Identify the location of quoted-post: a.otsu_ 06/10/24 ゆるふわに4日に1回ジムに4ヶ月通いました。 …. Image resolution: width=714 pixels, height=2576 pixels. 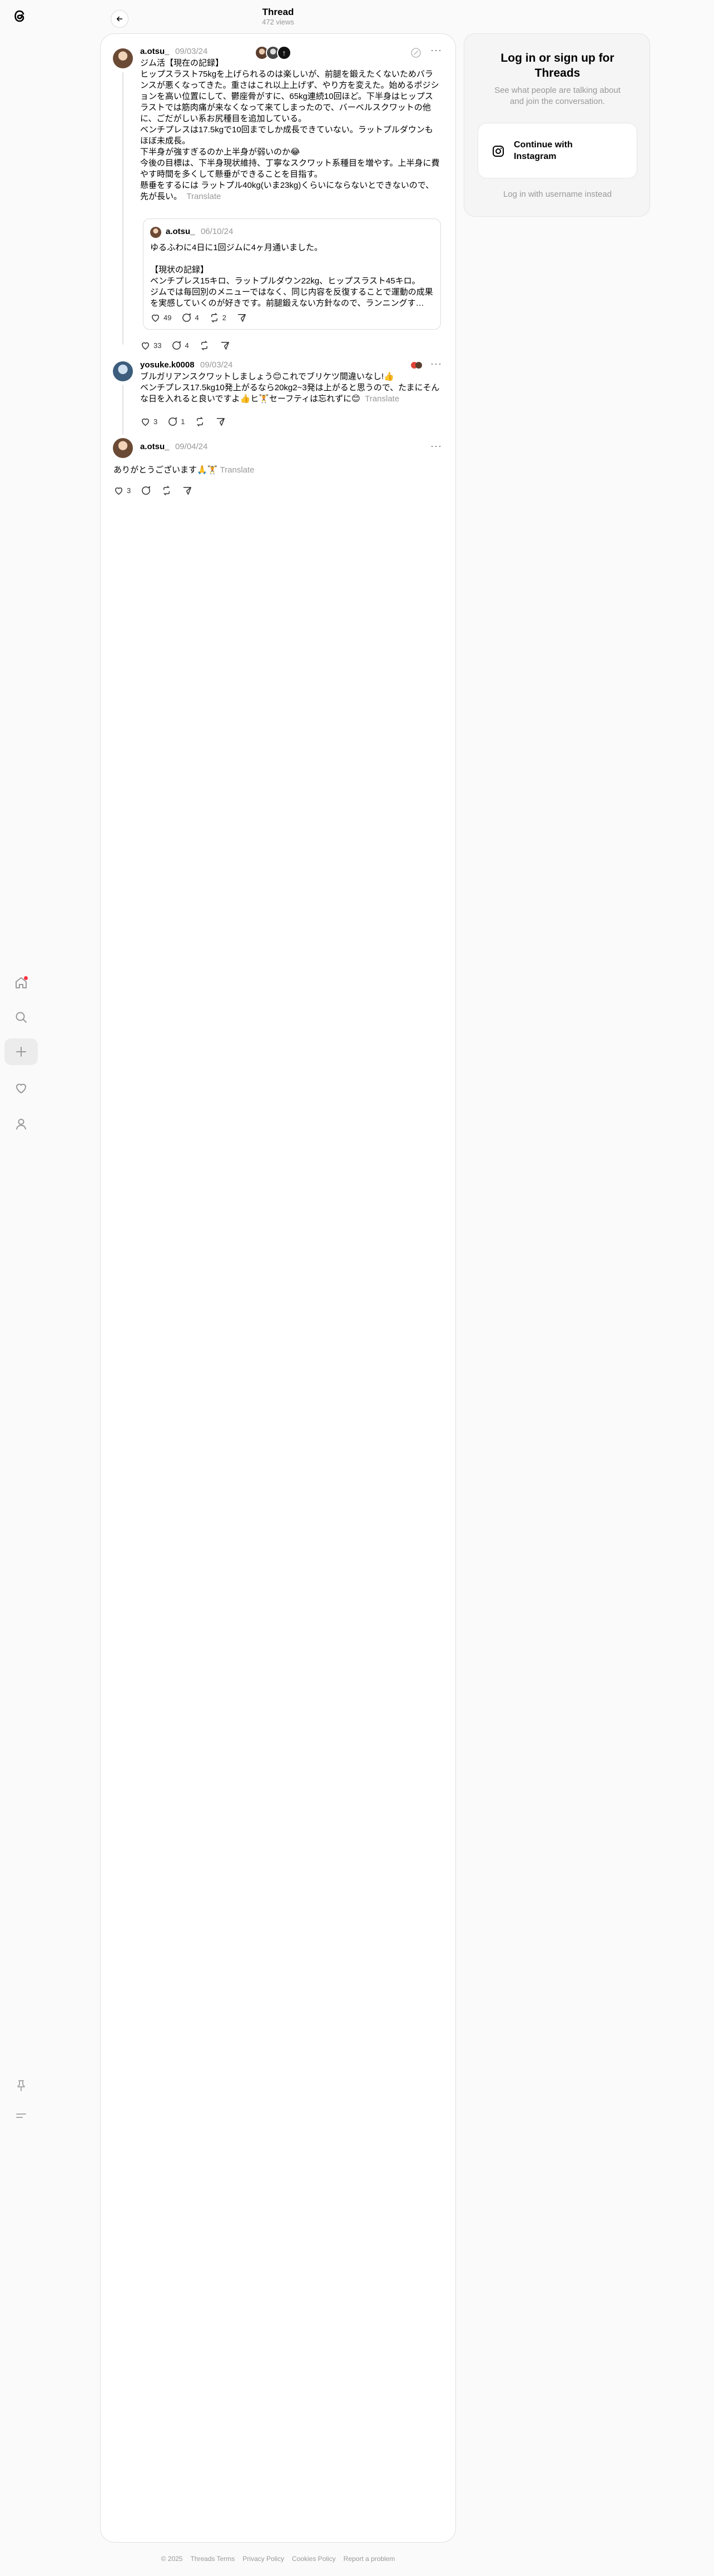
(292, 274).